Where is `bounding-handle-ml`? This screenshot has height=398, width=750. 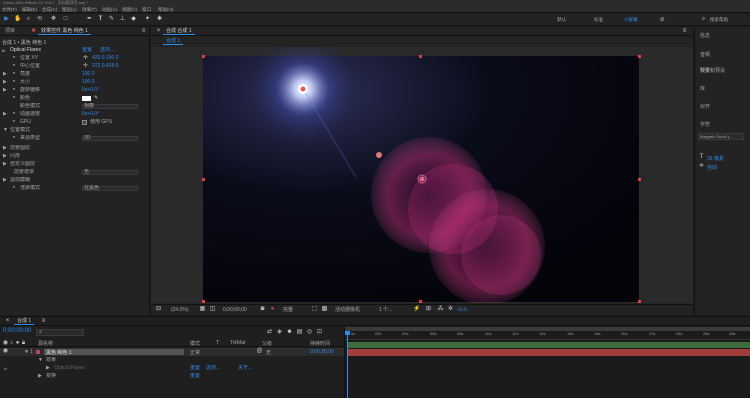
bounding-handle-ml is located at coordinates (203, 179).